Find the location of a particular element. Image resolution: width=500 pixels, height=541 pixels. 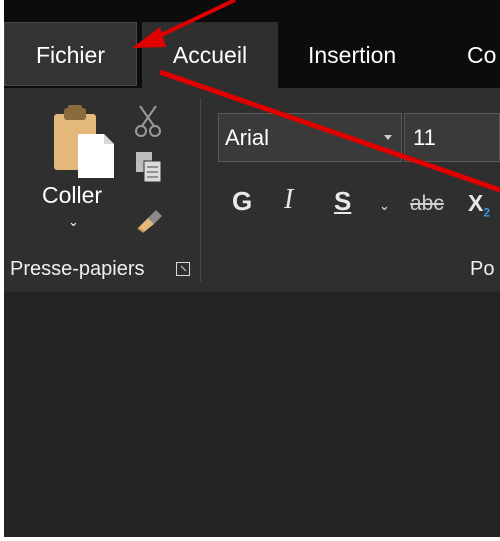

italic-button: I is located at coordinates (288, 200).